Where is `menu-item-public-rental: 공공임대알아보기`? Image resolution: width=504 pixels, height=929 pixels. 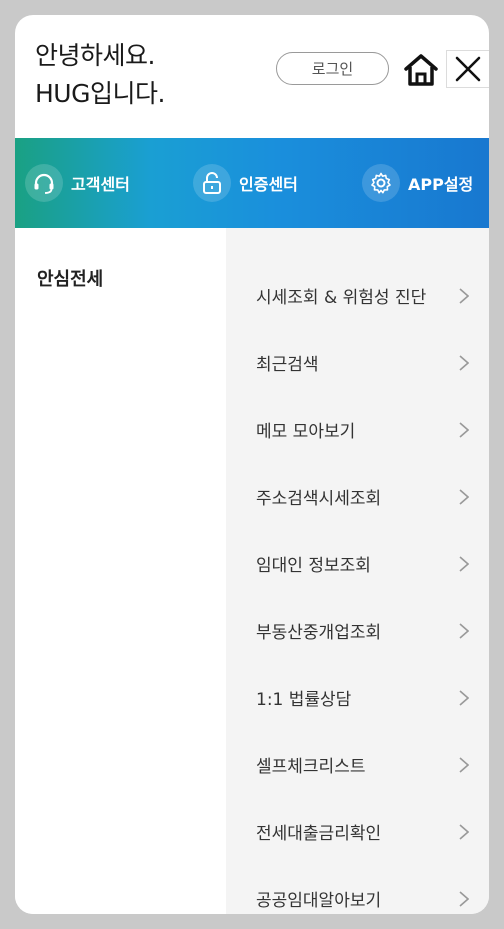 menu-item-public-rental: 공공임대알아보기 is located at coordinates (357, 889).